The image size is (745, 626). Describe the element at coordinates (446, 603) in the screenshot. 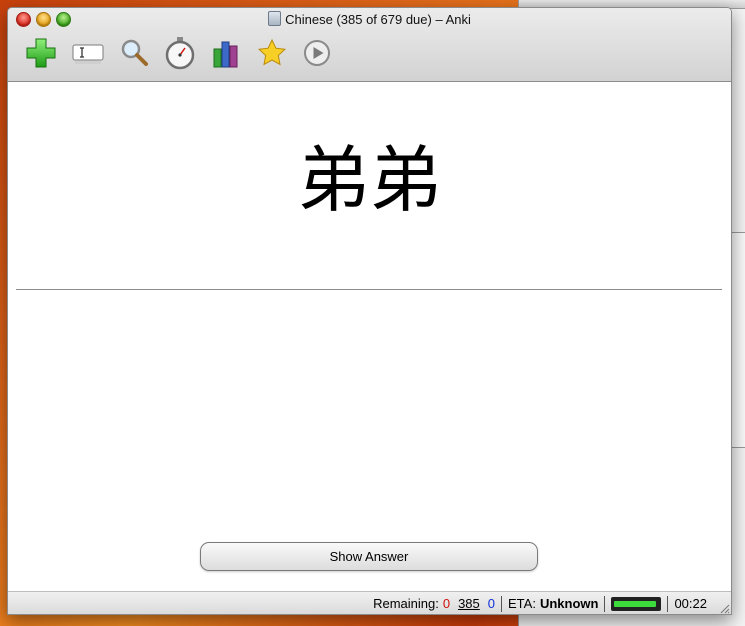

I see `new-count: 0` at that location.